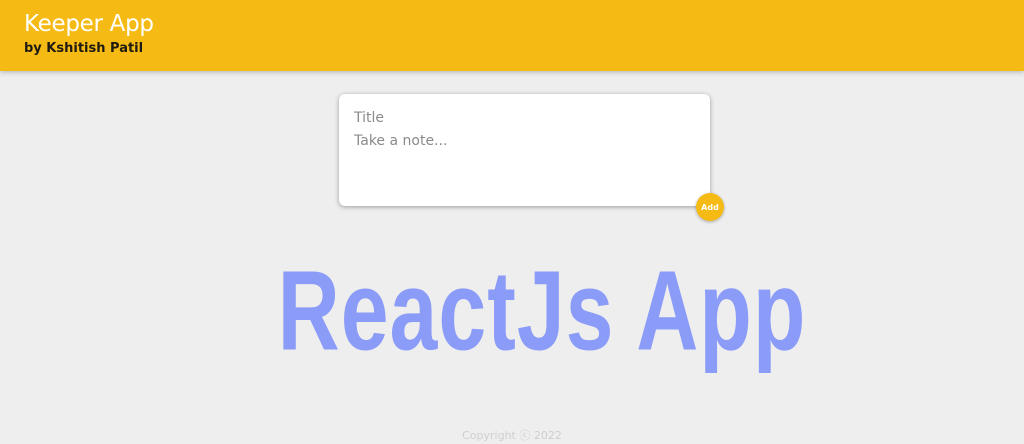  What do you see at coordinates (542, 311) in the screenshot?
I see `reactjs-app-banner: ReactJs App` at bounding box center [542, 311].